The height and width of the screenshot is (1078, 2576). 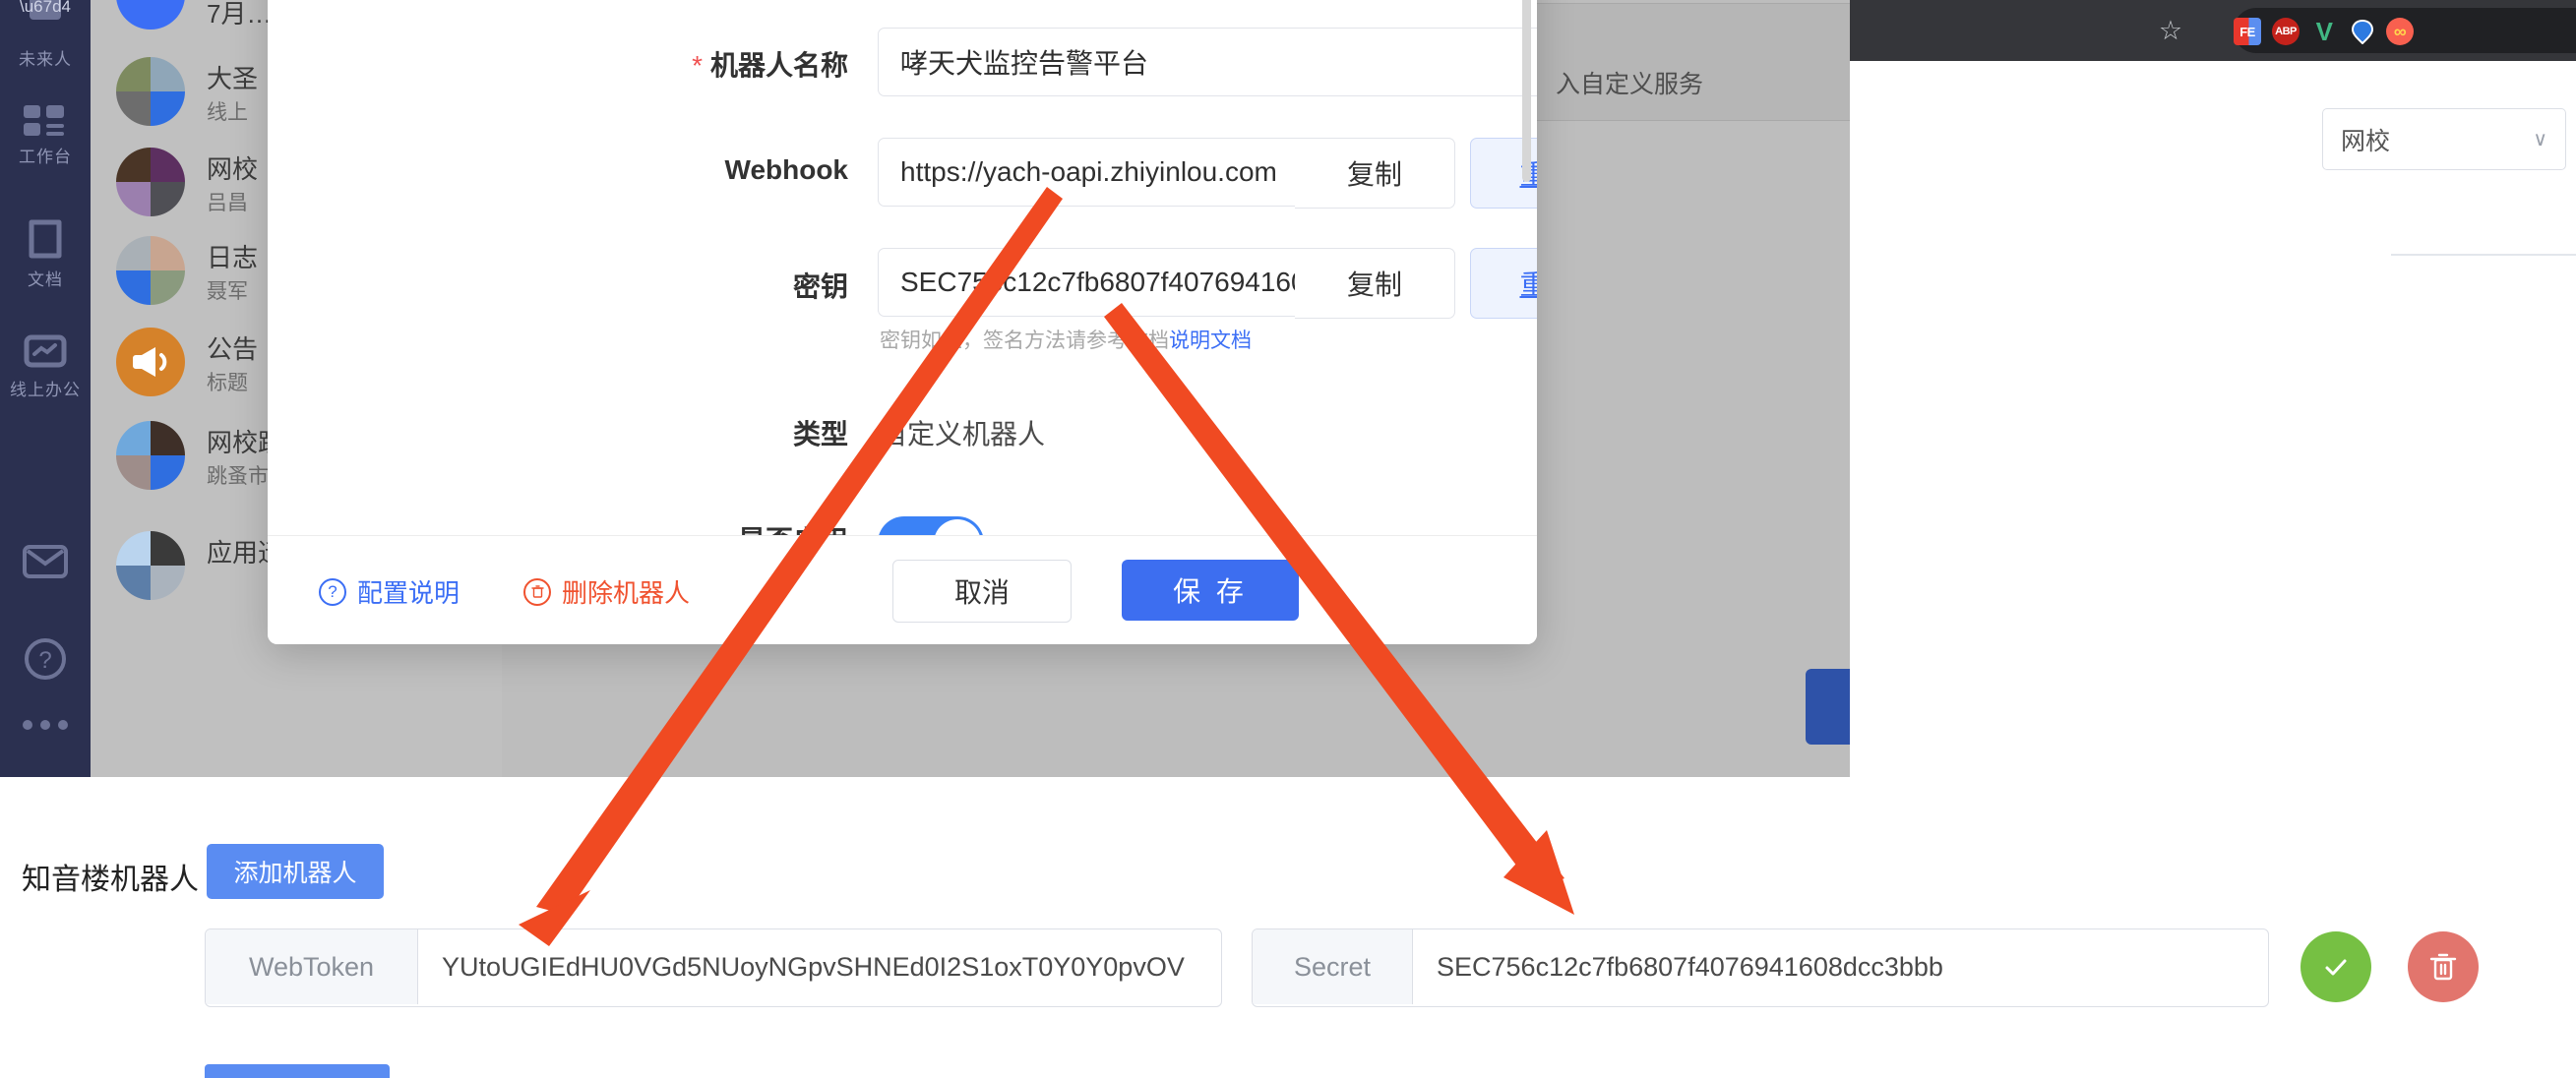 I want to click on secret-label: 密钥, so click(x=820, y=286).